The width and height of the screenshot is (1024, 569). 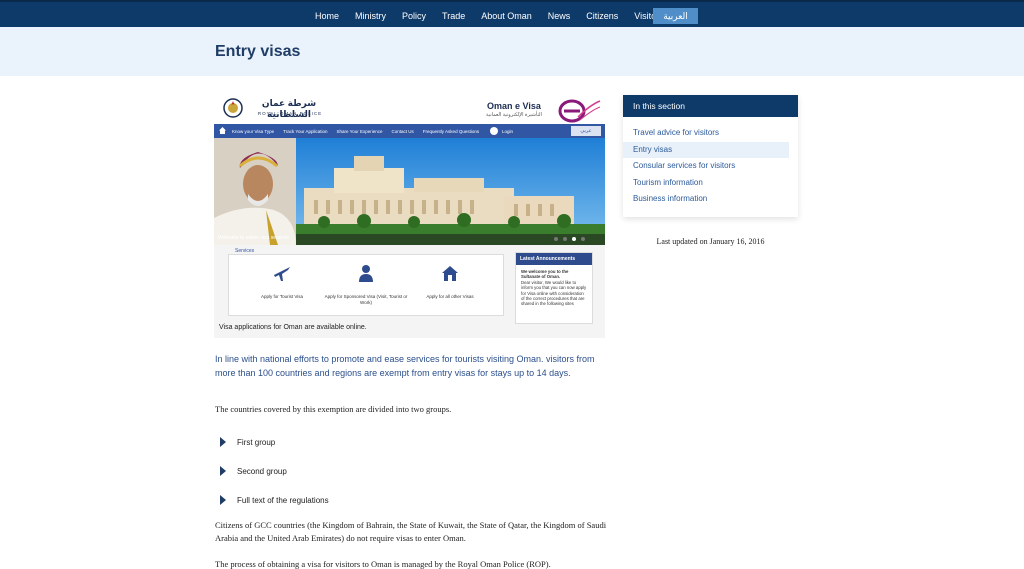 I want to click on accordion-label: First group, so click(x=256, y=442).